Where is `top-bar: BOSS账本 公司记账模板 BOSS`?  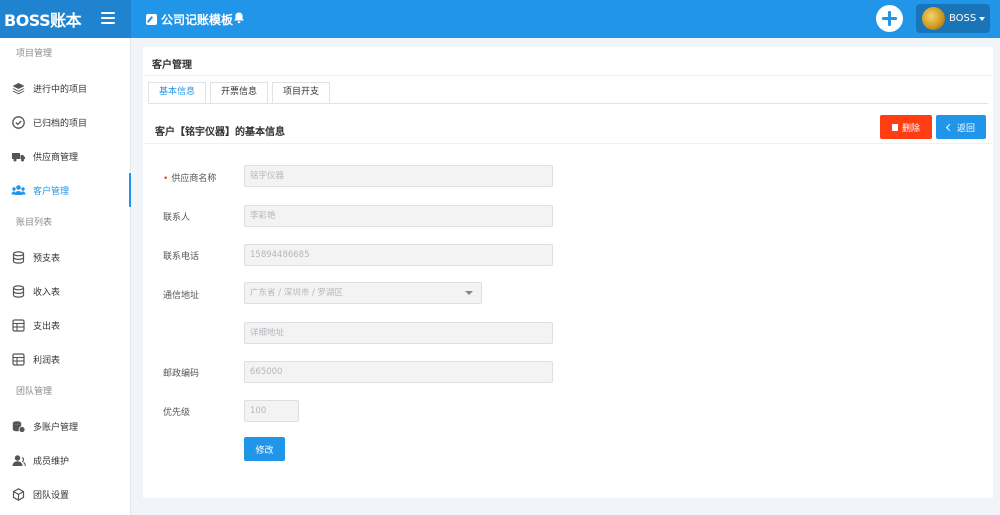 top-bar: BOSS账本 公司记账模板 BOSS is located at coordinates (500, 19).